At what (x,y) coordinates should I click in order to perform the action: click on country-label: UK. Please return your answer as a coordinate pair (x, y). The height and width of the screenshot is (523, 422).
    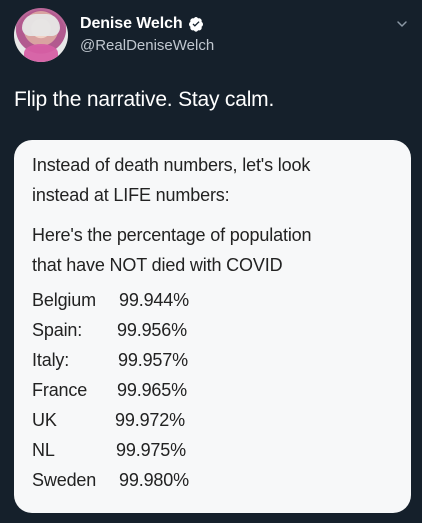
    Looking at the image, I should click on (44, 420).